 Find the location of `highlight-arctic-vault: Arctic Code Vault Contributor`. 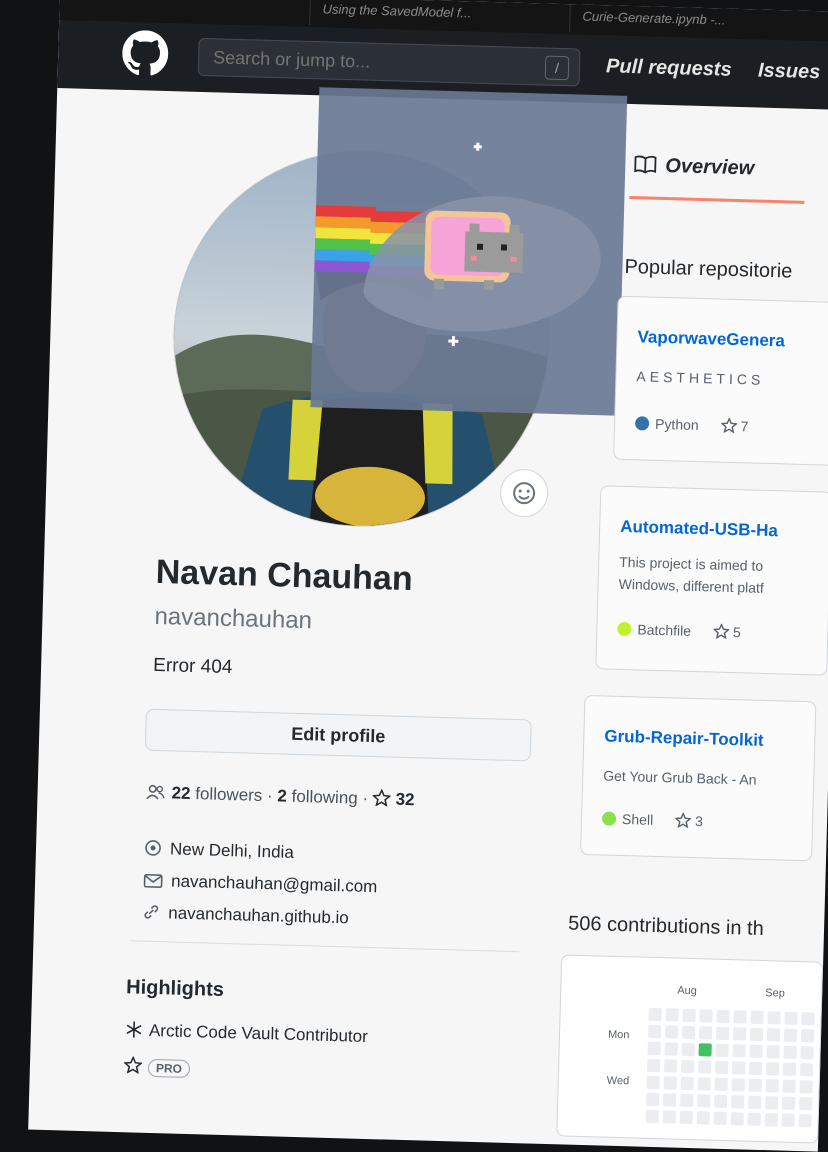

highlight-arctic-vault: Arctic Code Vault Contributor is located at coordinates (246, 1033).